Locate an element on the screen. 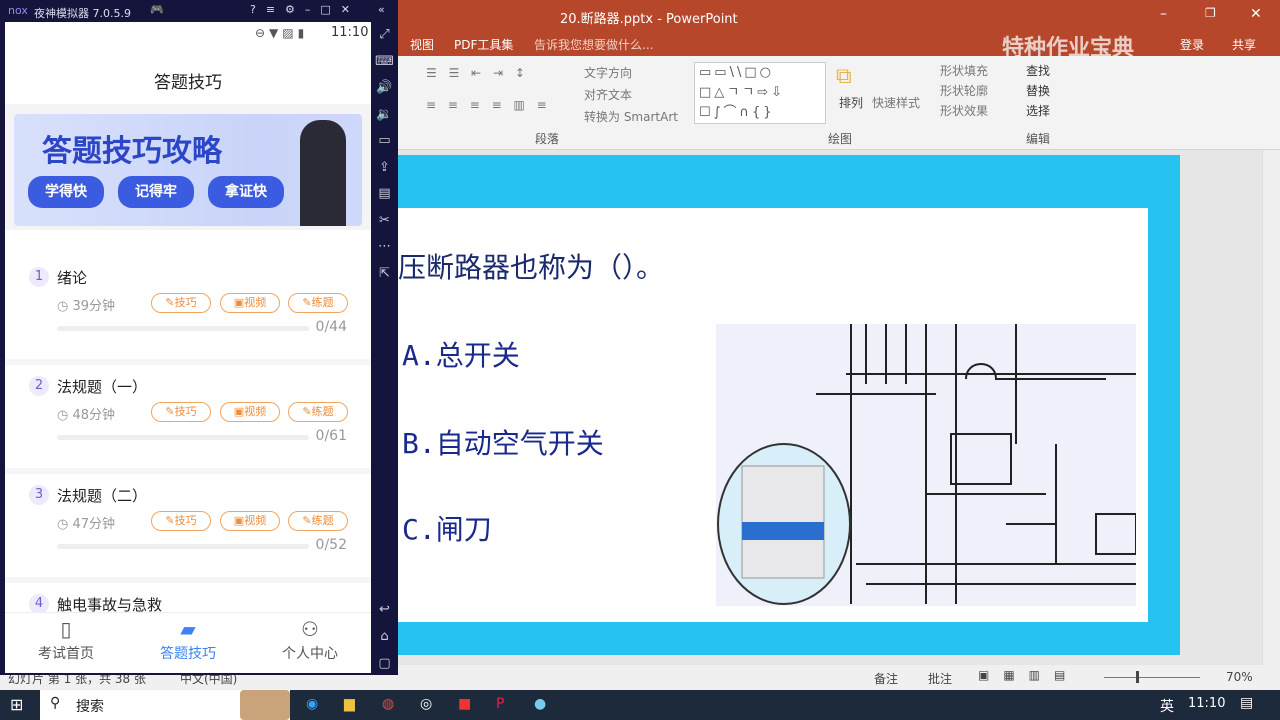  gamepad-icon: 🎮 is located at coordinates (157, 9).